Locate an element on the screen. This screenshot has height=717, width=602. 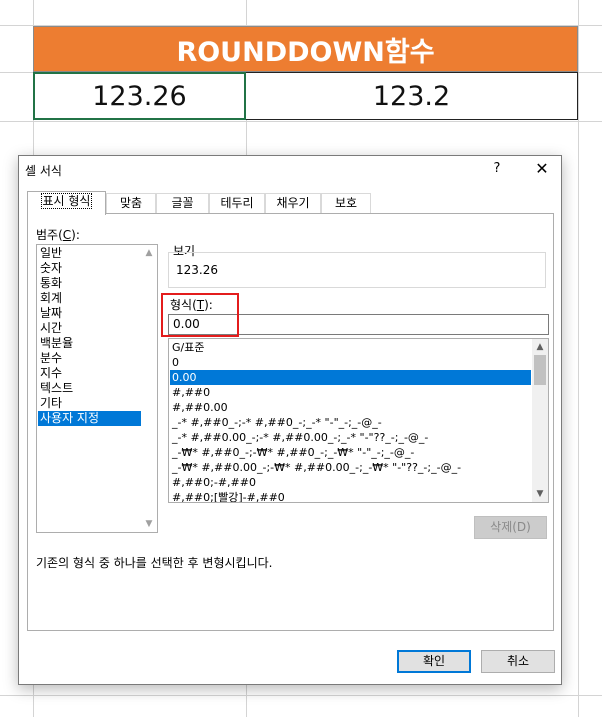
tab-label: 보호 is located at coordinates (346, 203).